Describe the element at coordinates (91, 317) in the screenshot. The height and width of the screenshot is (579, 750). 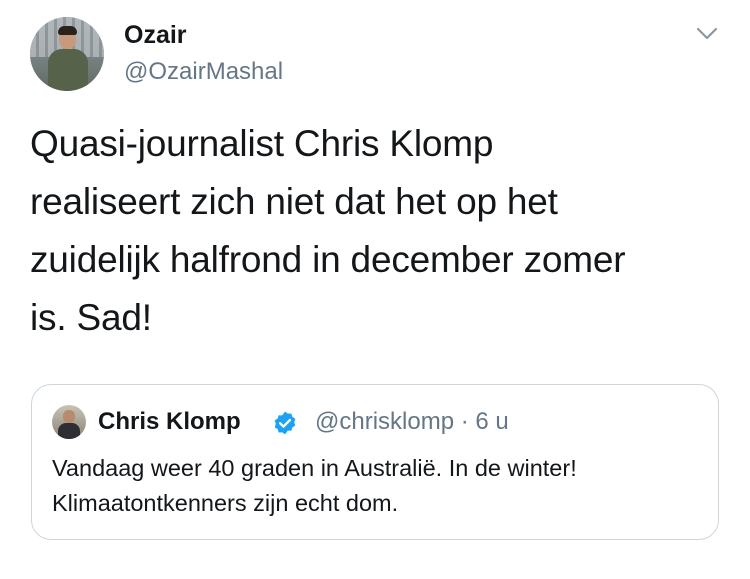
I see `tweet-text-line: is. Sad!` at that location.